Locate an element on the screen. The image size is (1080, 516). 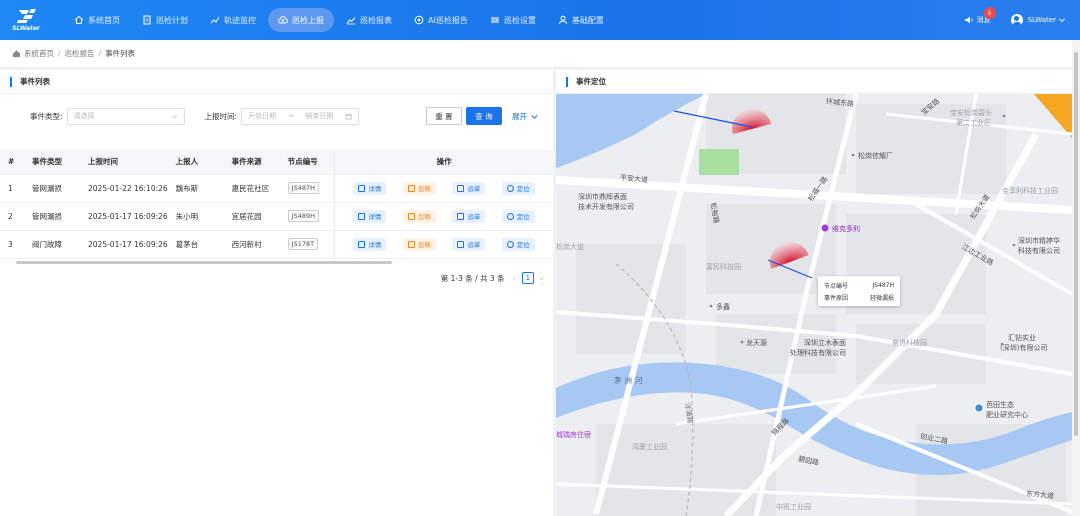
user-menu: SLWater is located at coordinates (1038, 20).